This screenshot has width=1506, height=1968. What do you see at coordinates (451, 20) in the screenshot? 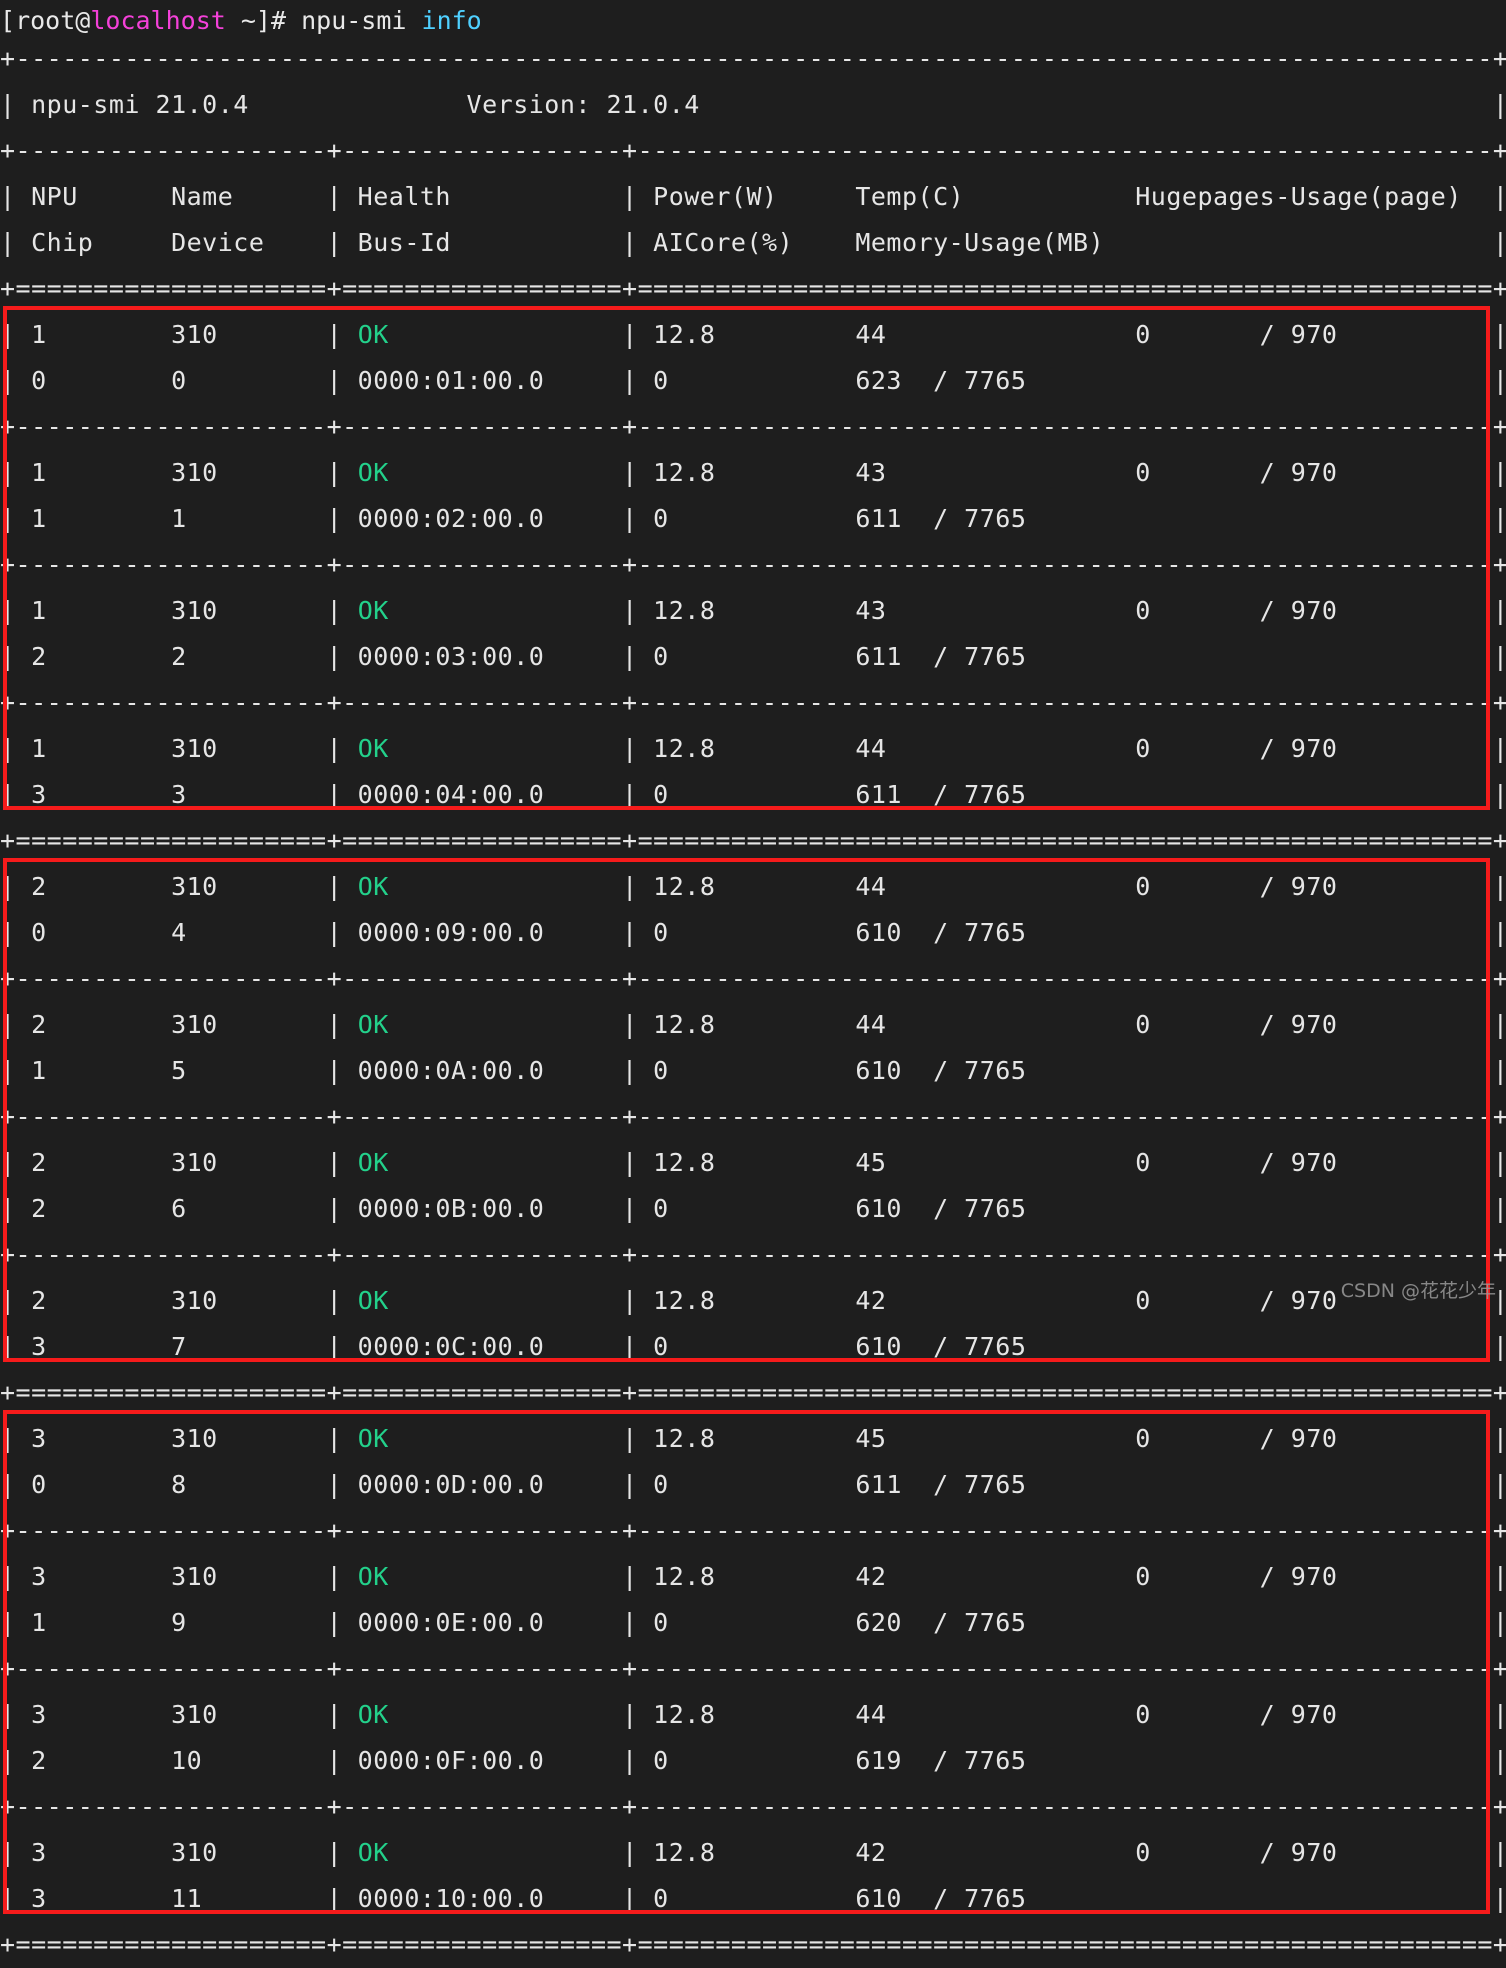
I see `command-subcommand: info` at bounding box center [451, 20].